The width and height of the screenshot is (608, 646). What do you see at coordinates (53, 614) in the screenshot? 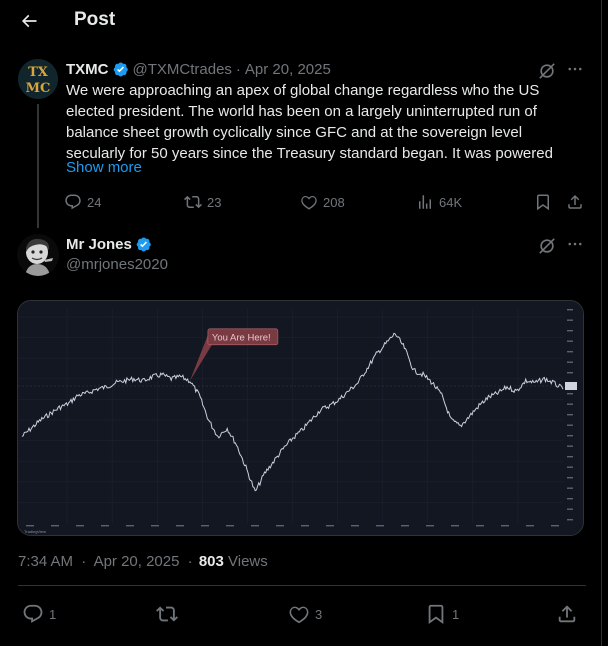
I see `reply-count: 1` at bounding box center [53, 614].